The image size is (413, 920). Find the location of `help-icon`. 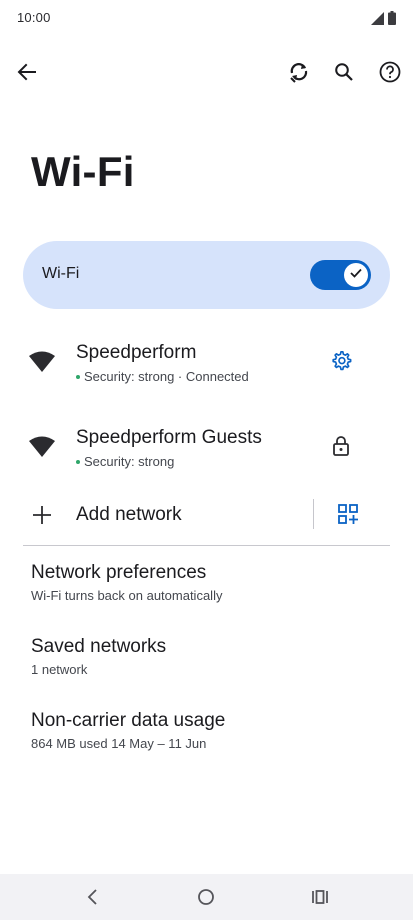

help-icon is located at coordinates (390, 72).